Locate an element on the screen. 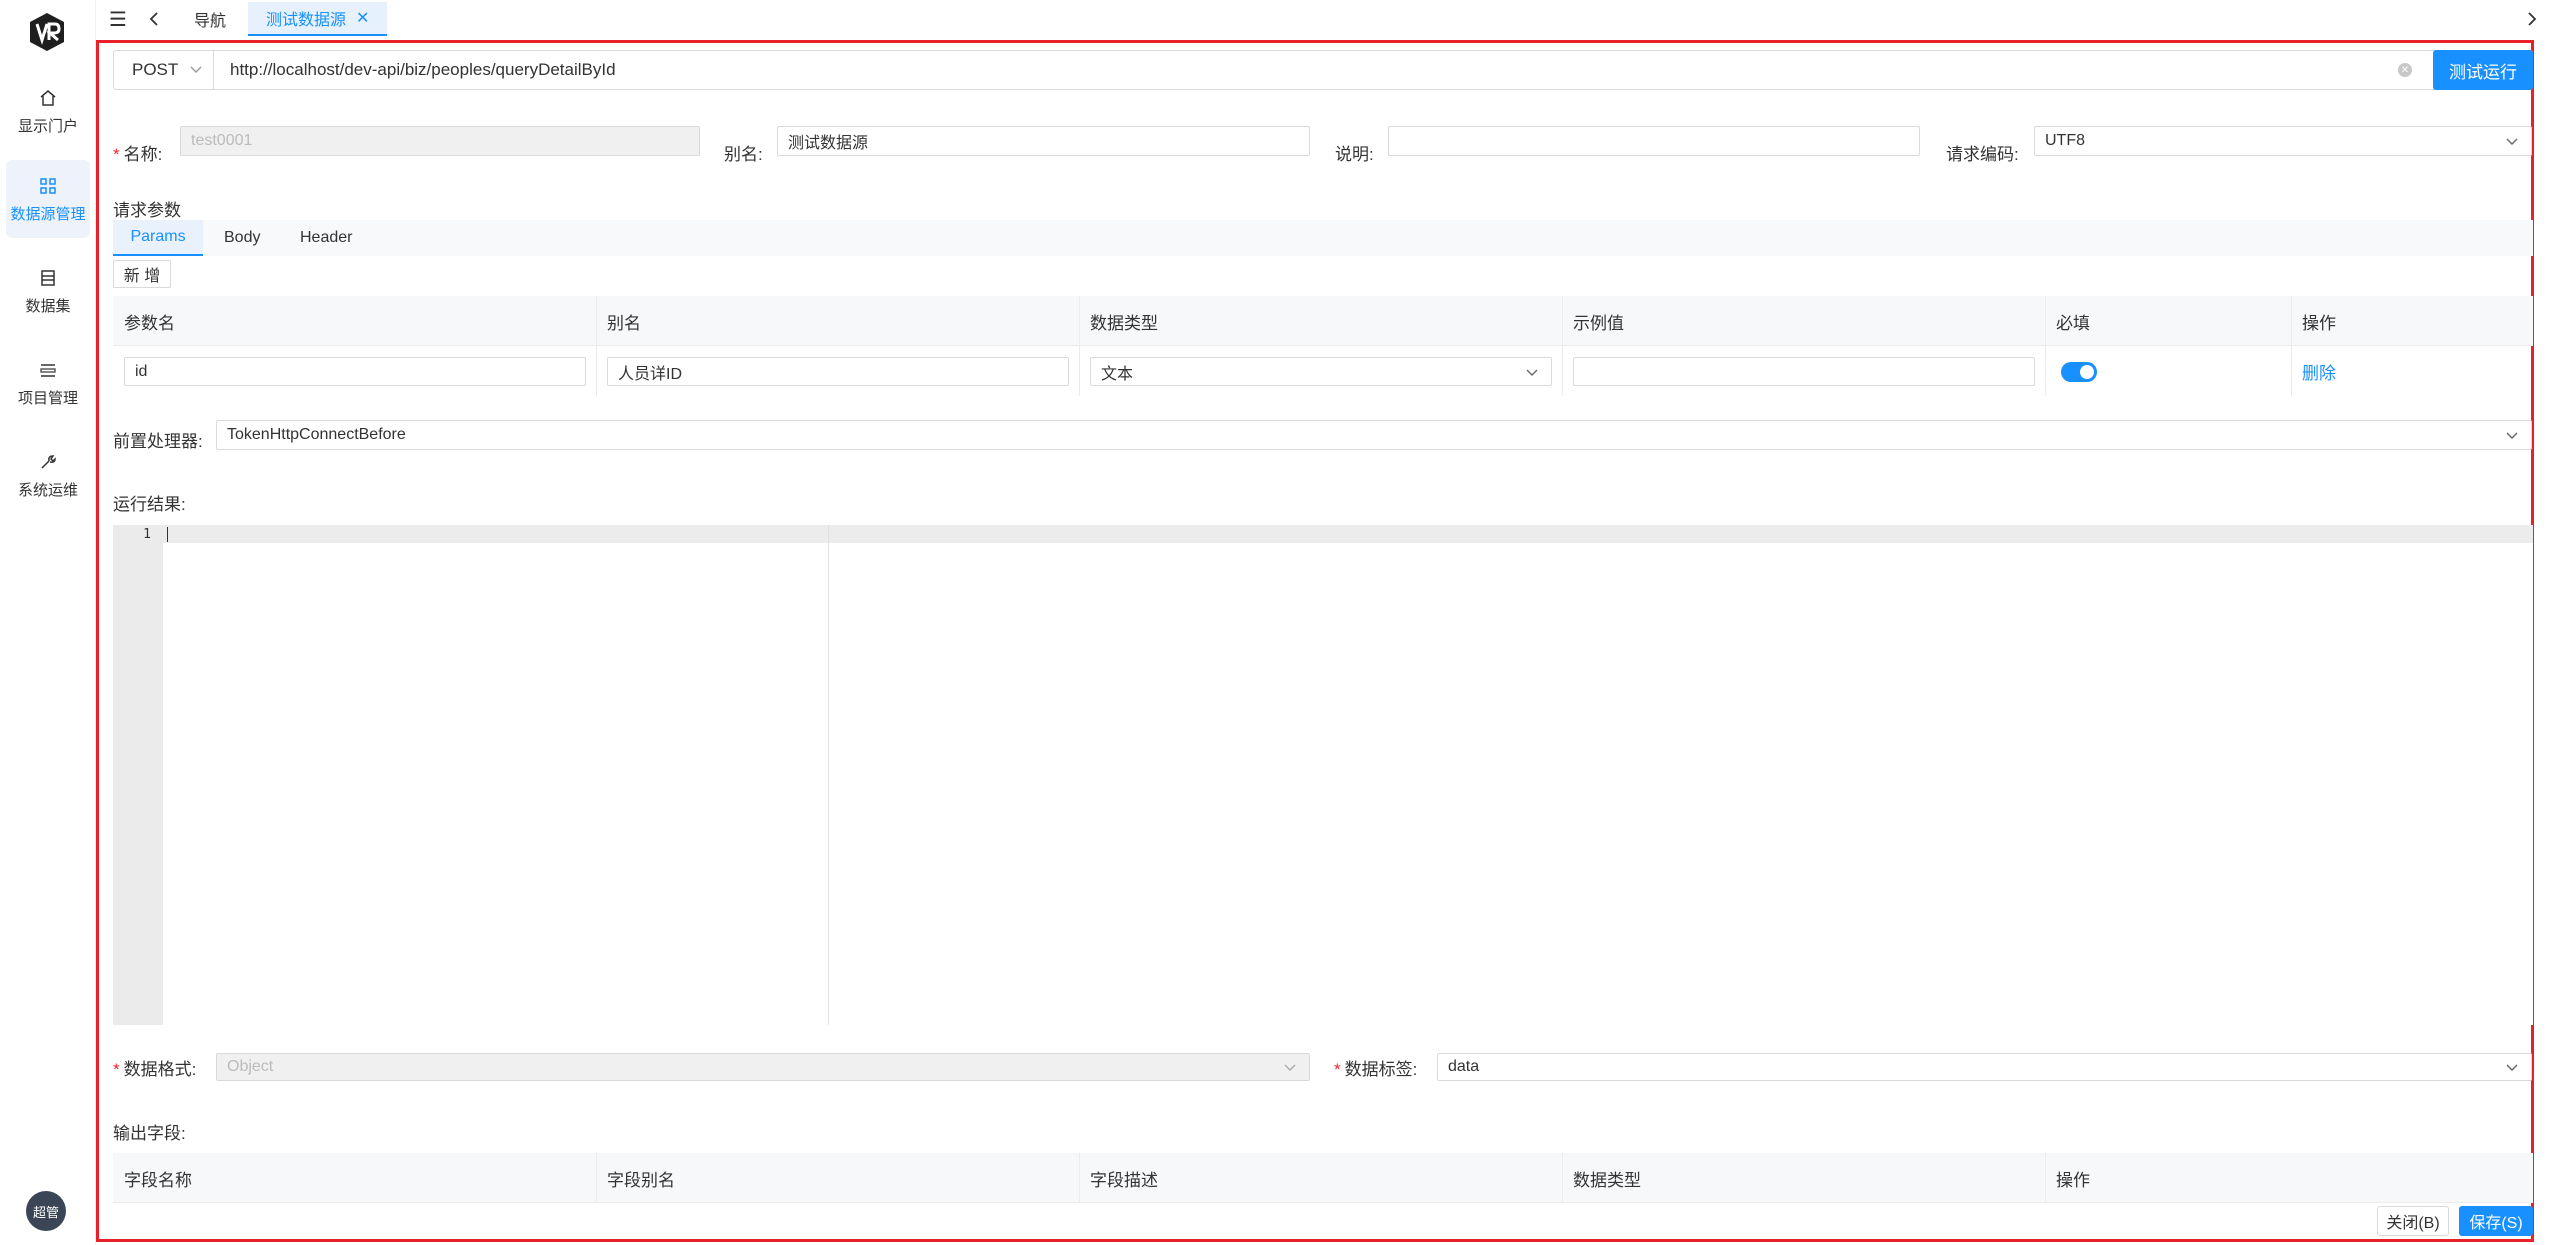  save-button: 保存(S) is located at coordinates (2496, 1221).